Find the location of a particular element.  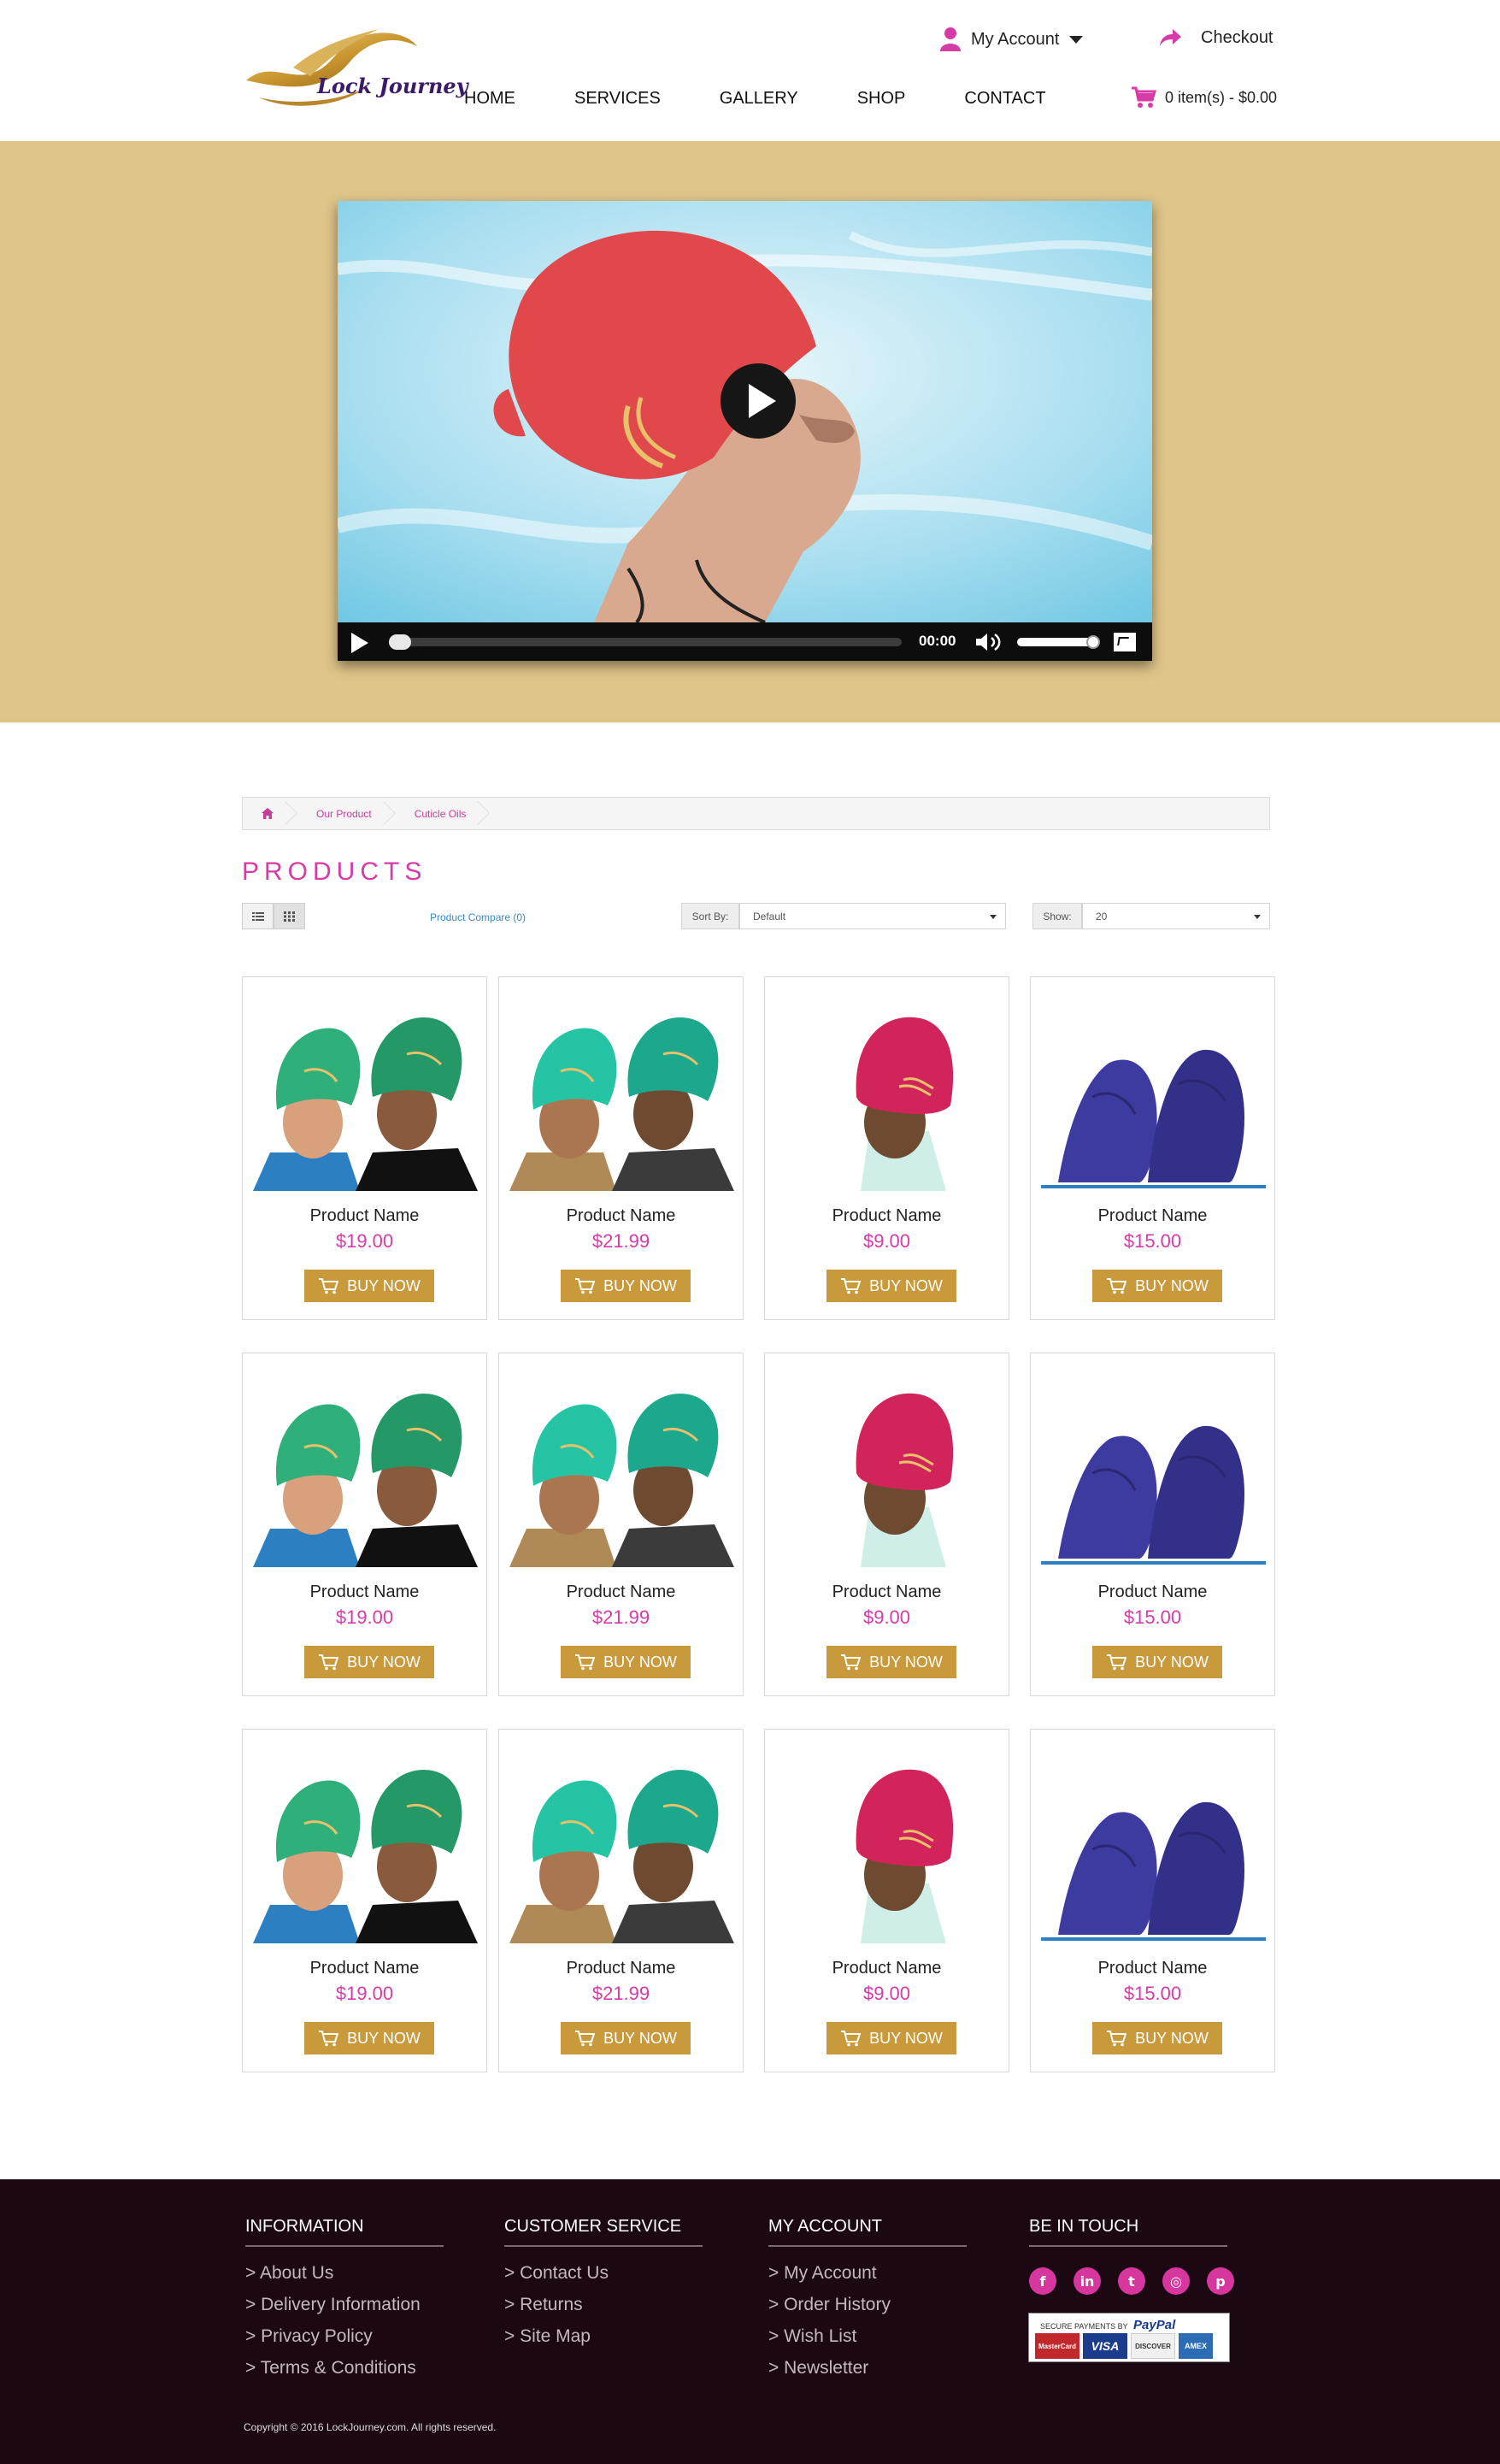

list-view-button is located at coordinates (258, 916).